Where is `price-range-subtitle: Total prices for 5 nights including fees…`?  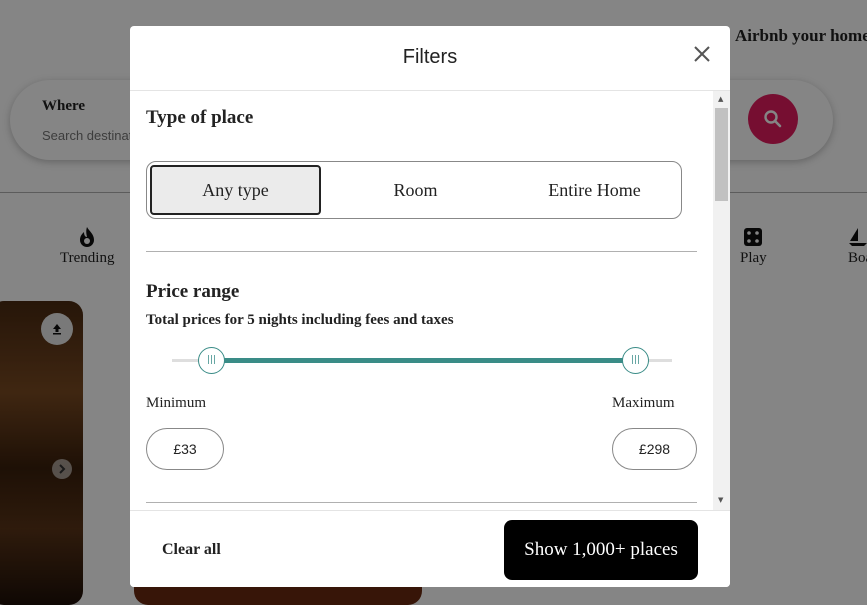 price-range-subtitle: Total prices for 5 nights including fees… is located at coordinates (300, 320).